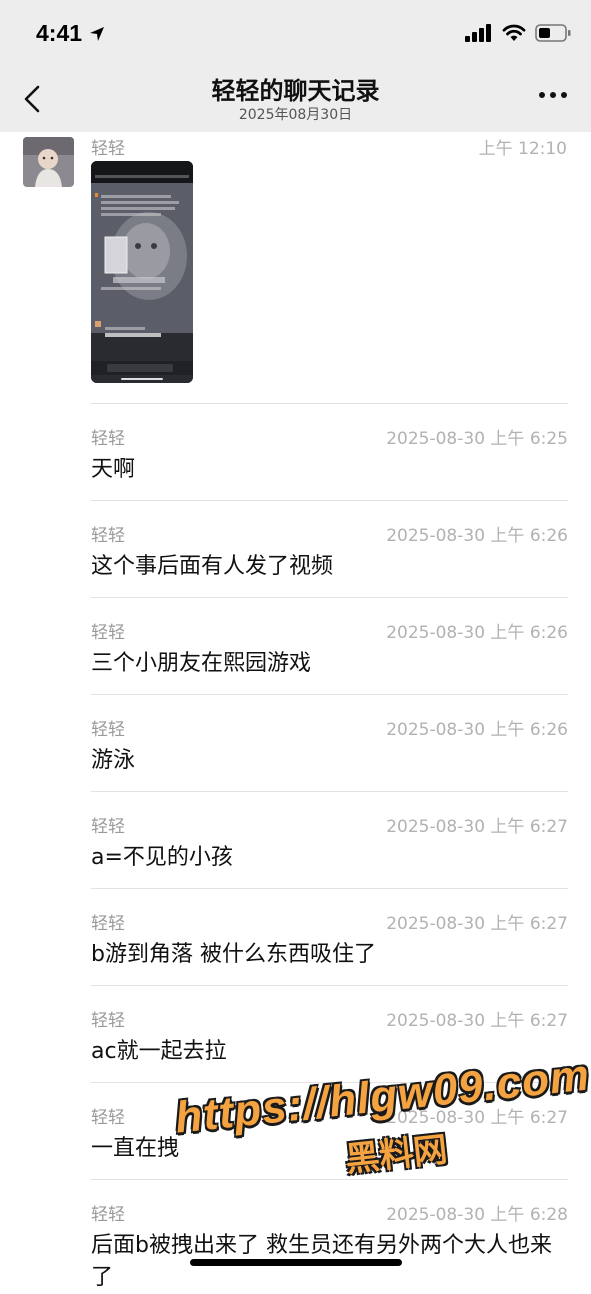  Describe the element at coordinates (553, 33) in the screenshot. I see `battery-icon` at that location.